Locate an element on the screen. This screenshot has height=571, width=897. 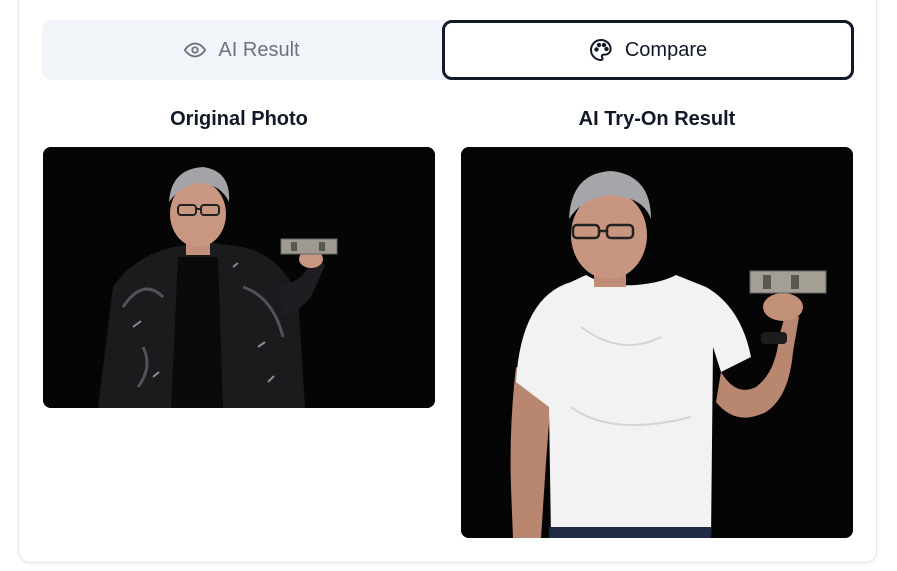
tab-compare: Compare is located at coordinates (648, 50).